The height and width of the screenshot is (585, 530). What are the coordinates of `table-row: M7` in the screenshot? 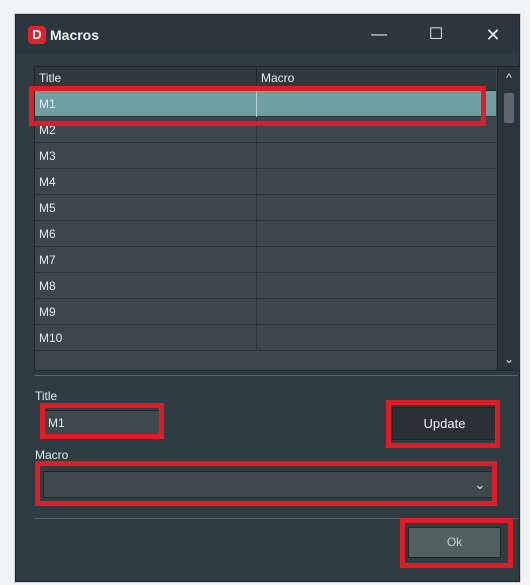 It's located at (265, 260).